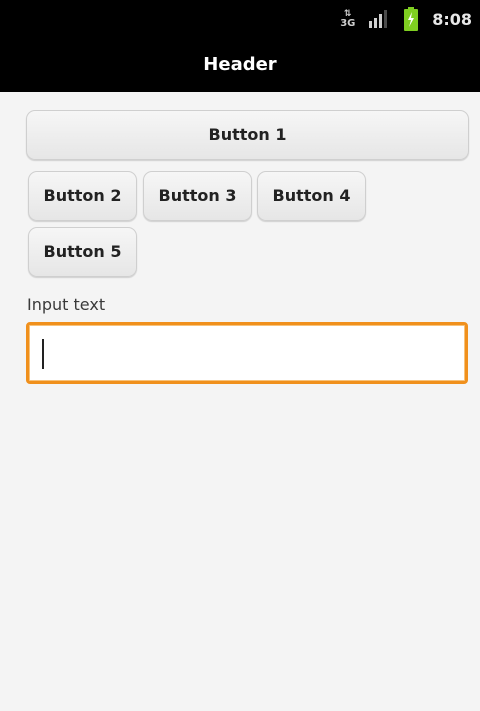 This screenshot has height=711, width=480. What do you see at coordinates (311, 196) in the screenshot?
I see `button-4: Button 4` at bounding box center [311, 196].